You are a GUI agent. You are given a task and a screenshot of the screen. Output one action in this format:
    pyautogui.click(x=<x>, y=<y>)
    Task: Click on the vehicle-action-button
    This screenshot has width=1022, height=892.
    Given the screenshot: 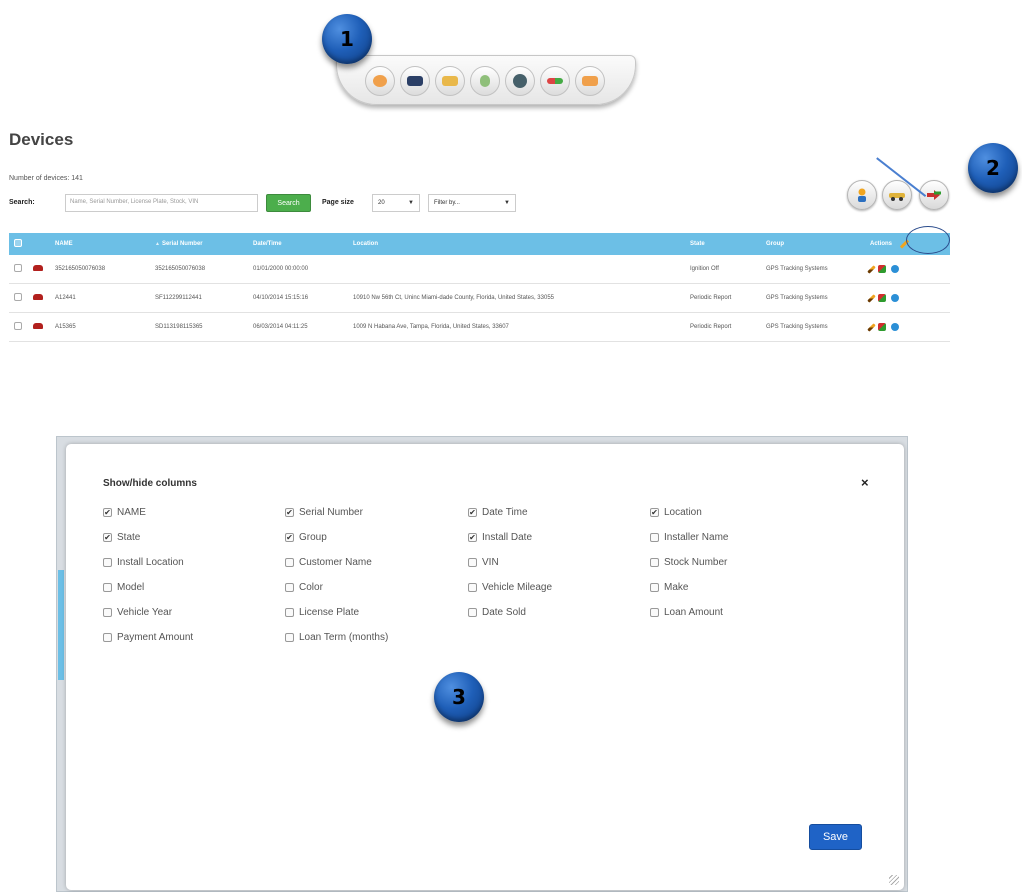 What is the action you would take?
    pyautogui.click(x=897, y=195)
    